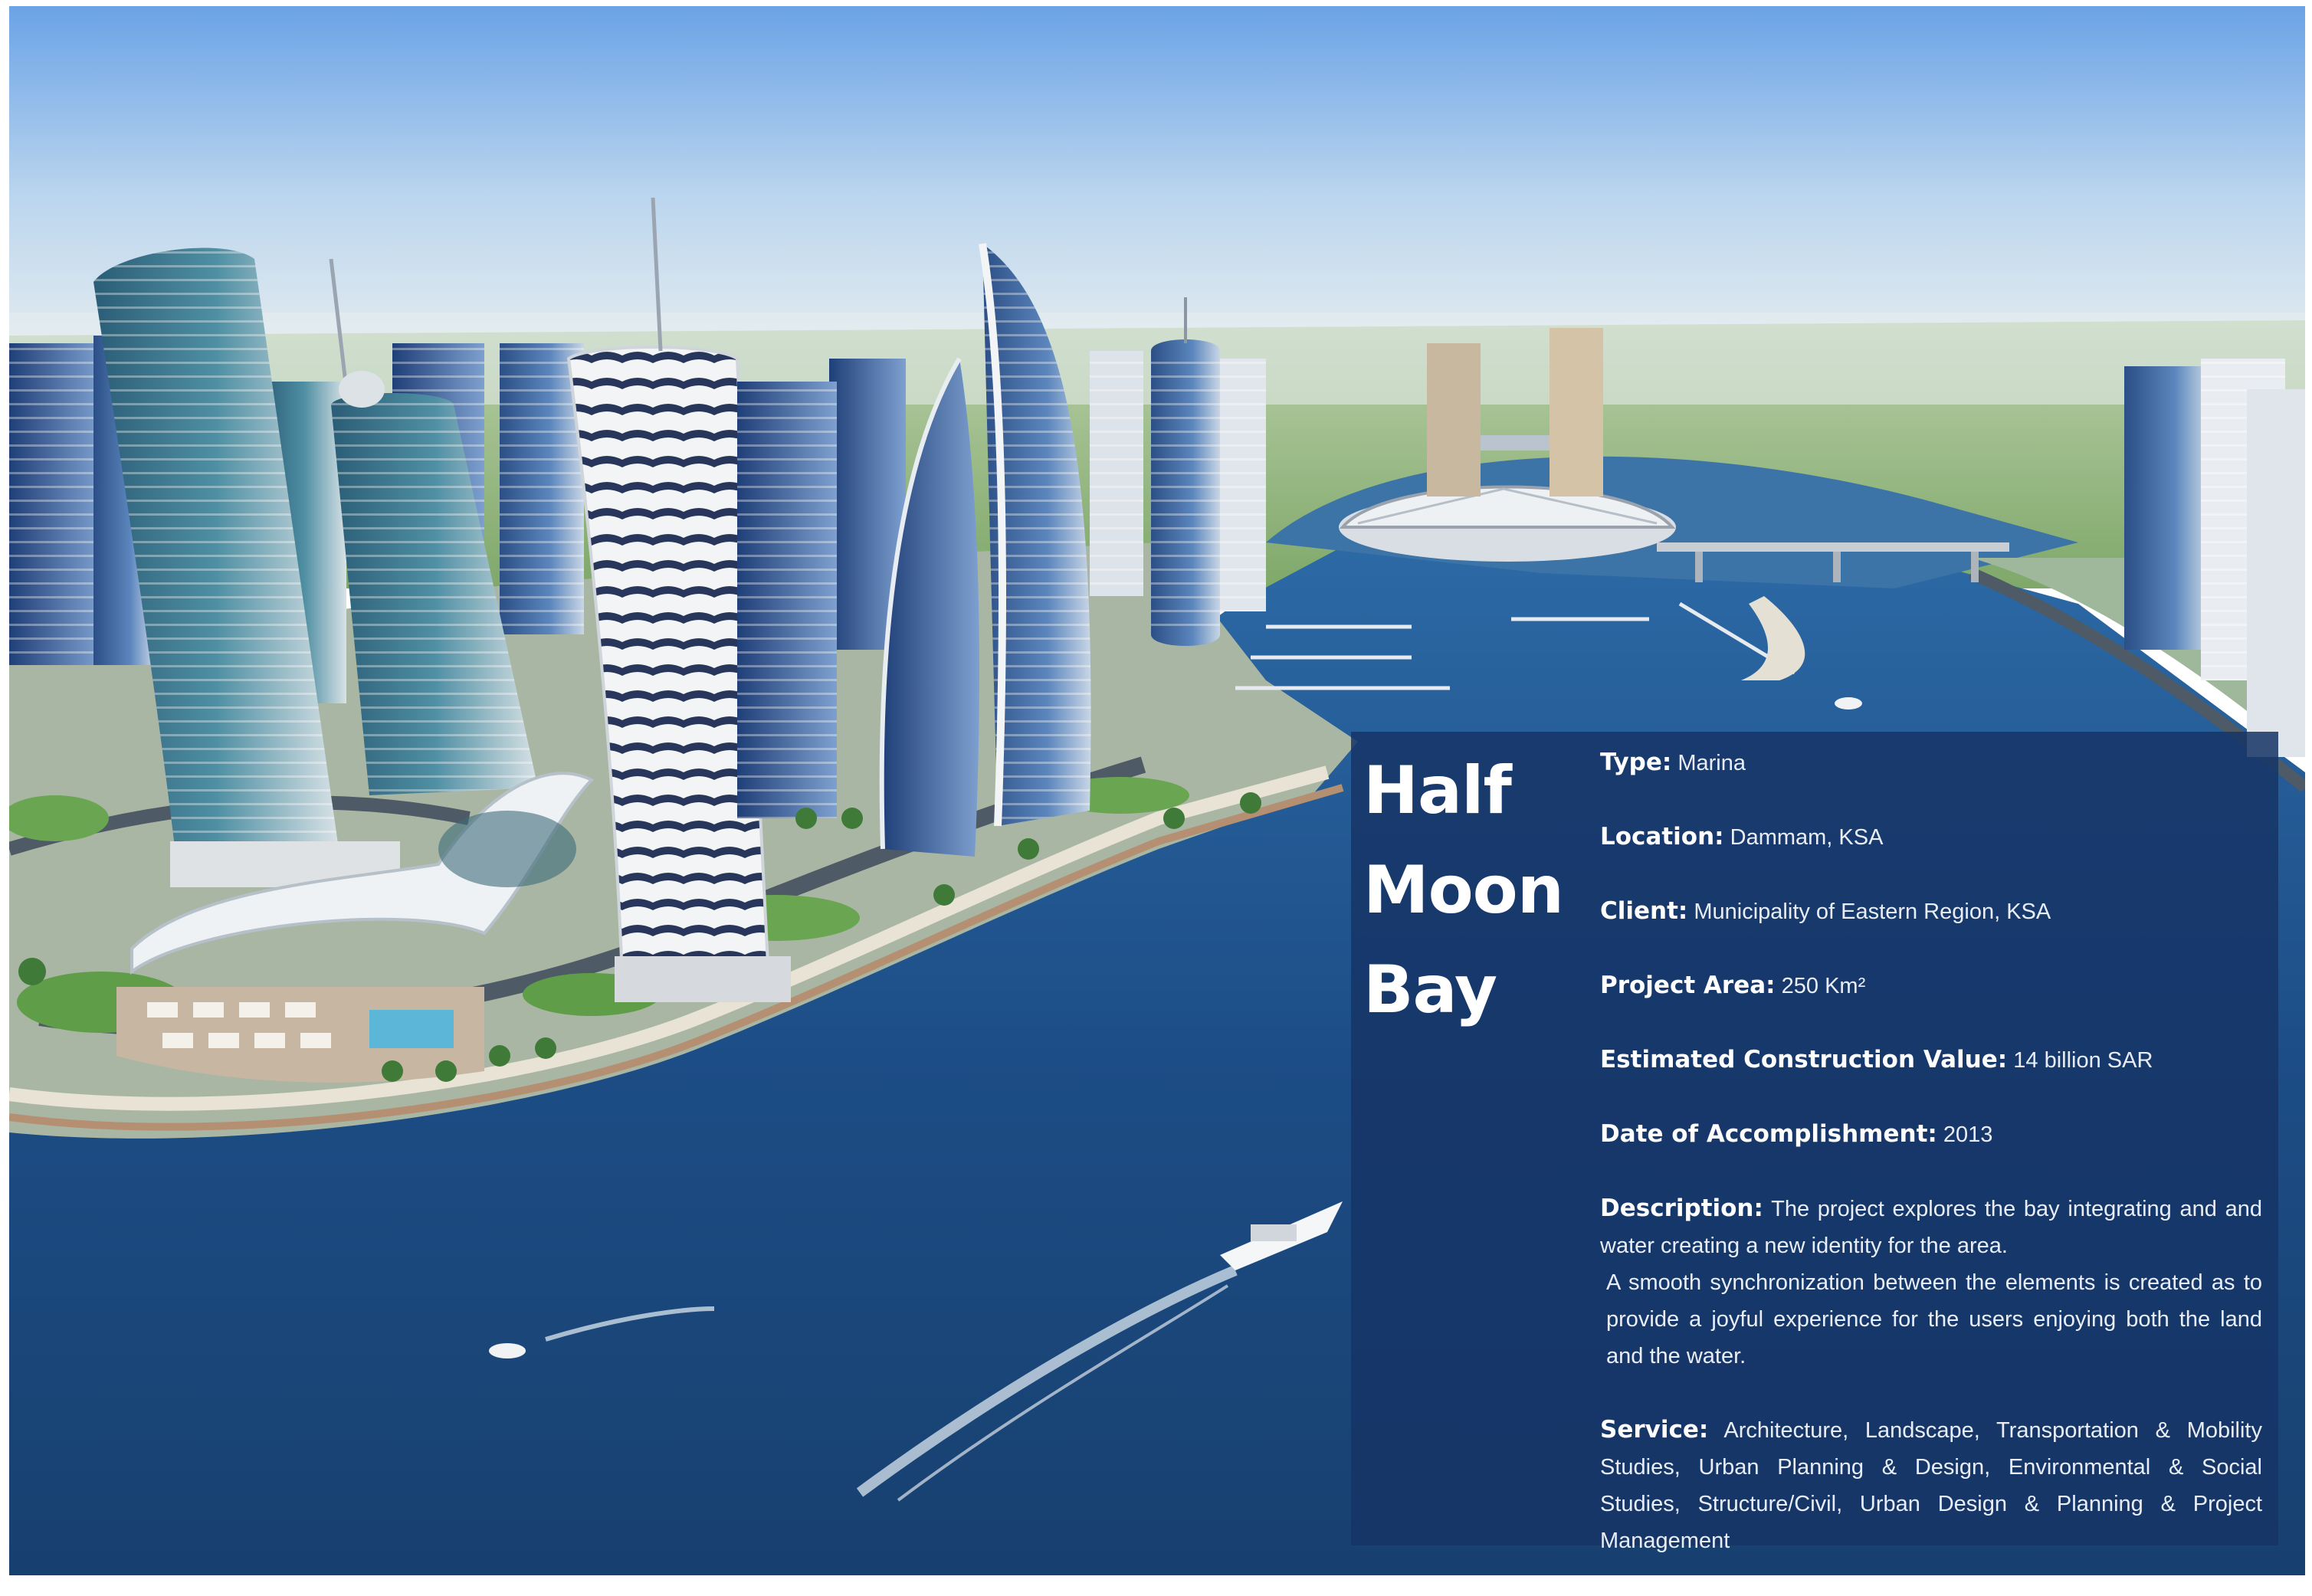  I want to click on project-title: Half Moon Bay, so click(1478, 891).